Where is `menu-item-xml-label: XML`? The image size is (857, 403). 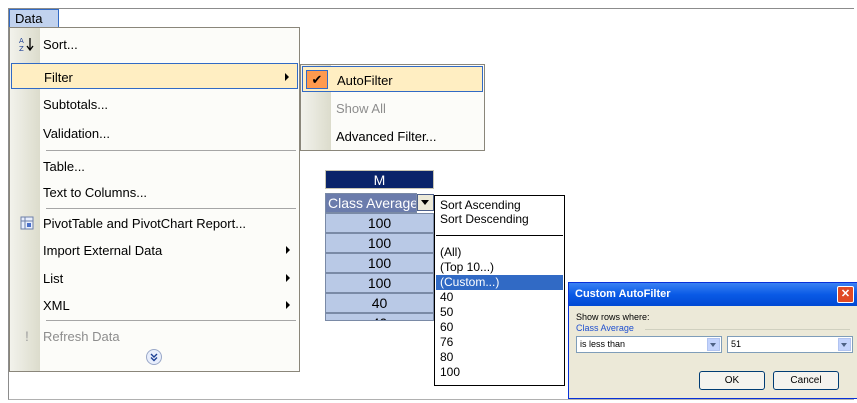
menu-item-xml-label: XML is located at coordinates (56, 305).